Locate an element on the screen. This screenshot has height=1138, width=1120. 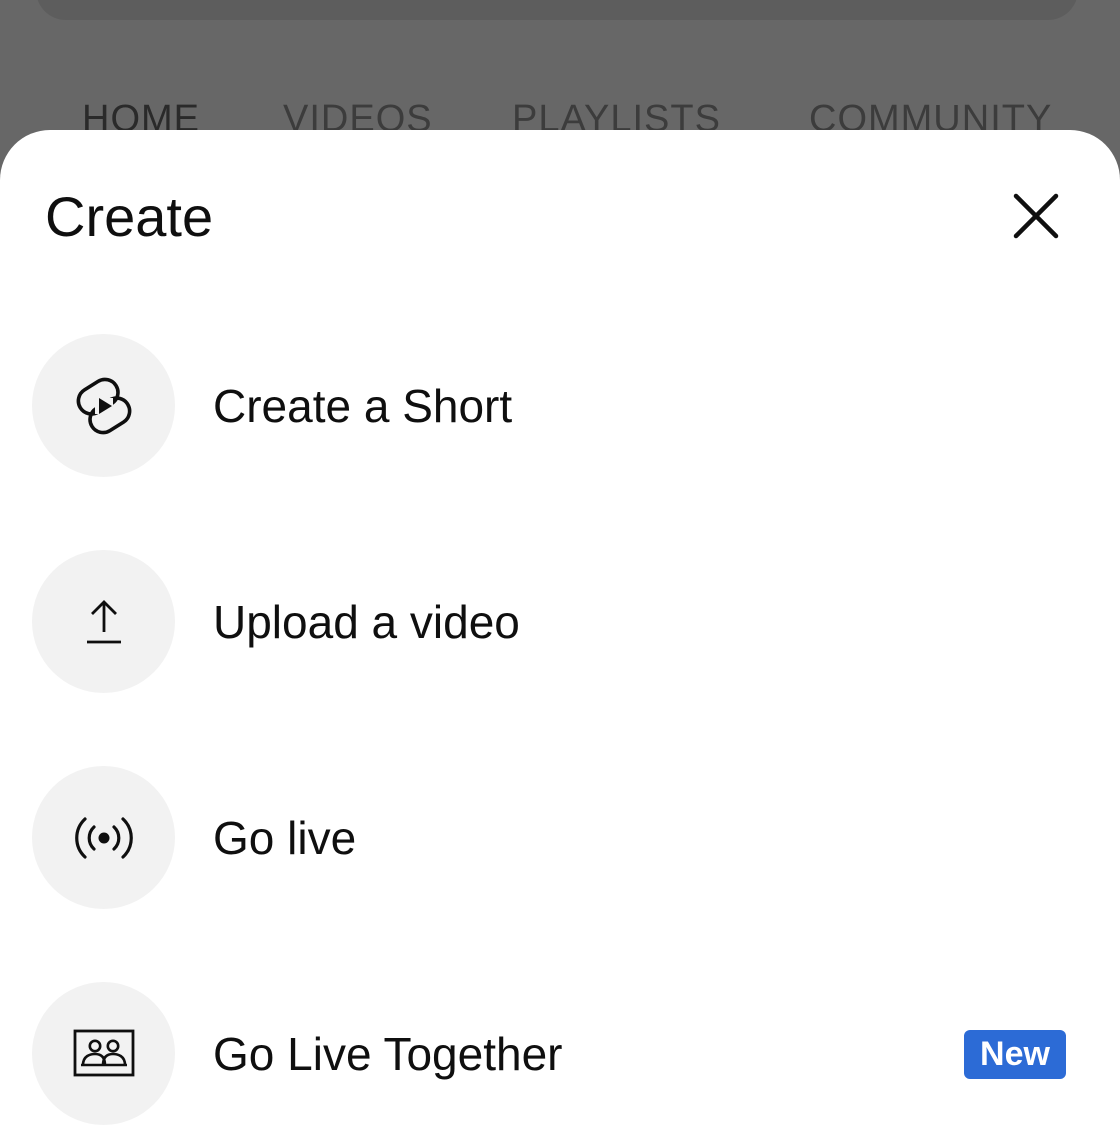
shorts-icon is located at coordinates (103, 405).